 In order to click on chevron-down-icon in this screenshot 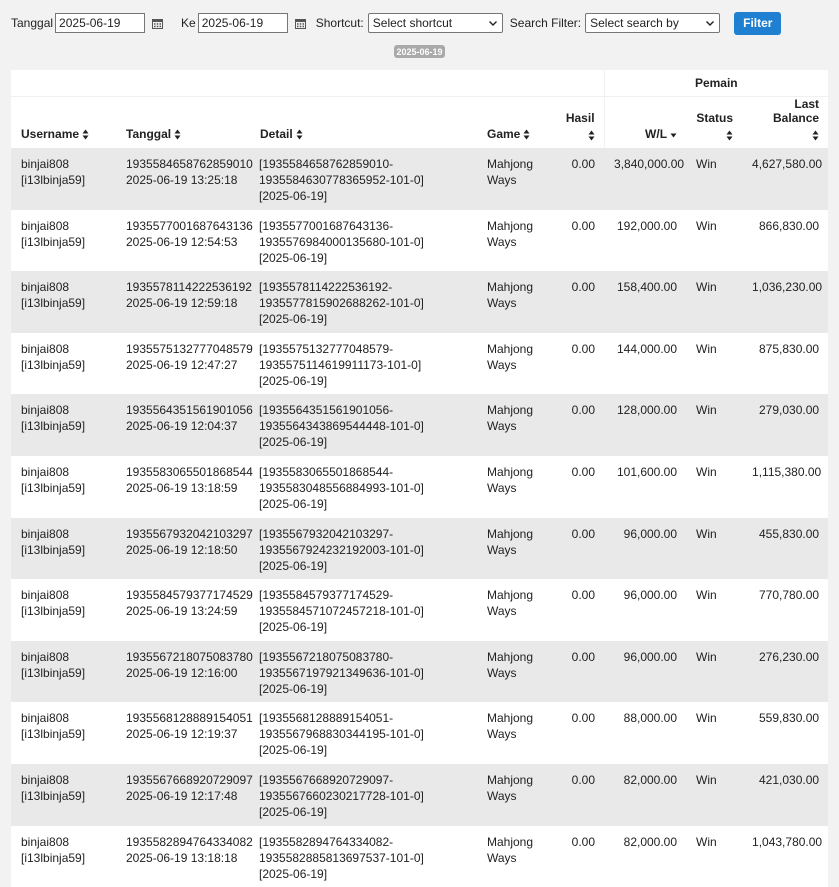, I will do `click(492, 23)`.